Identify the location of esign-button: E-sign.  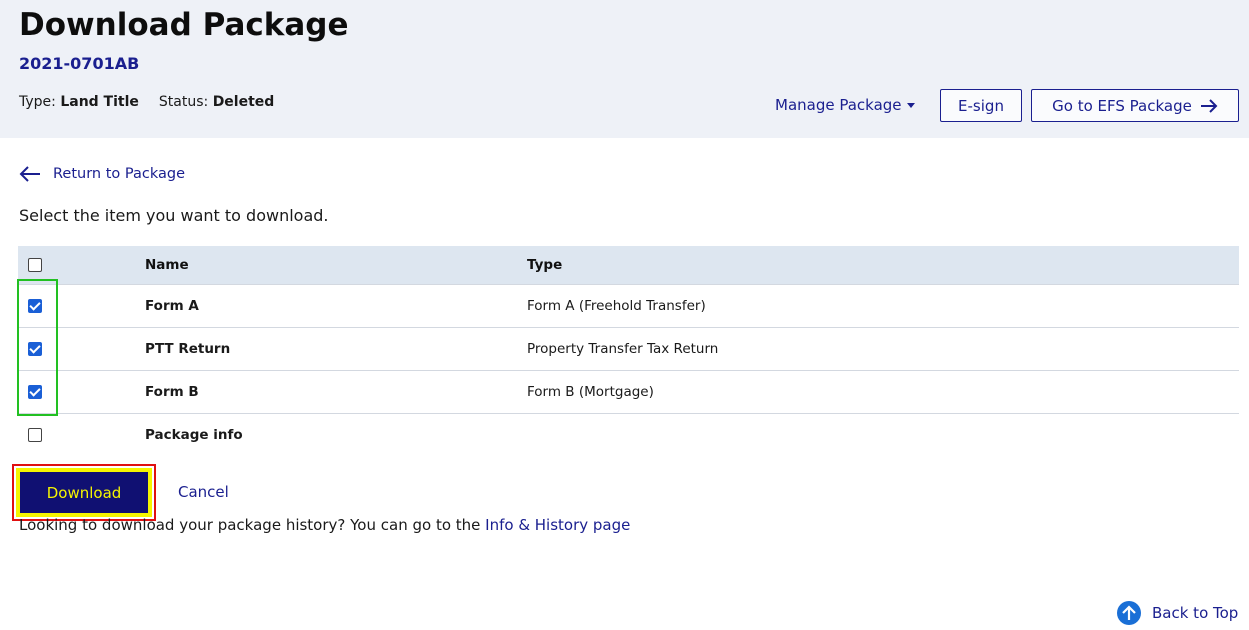
(981, 105).